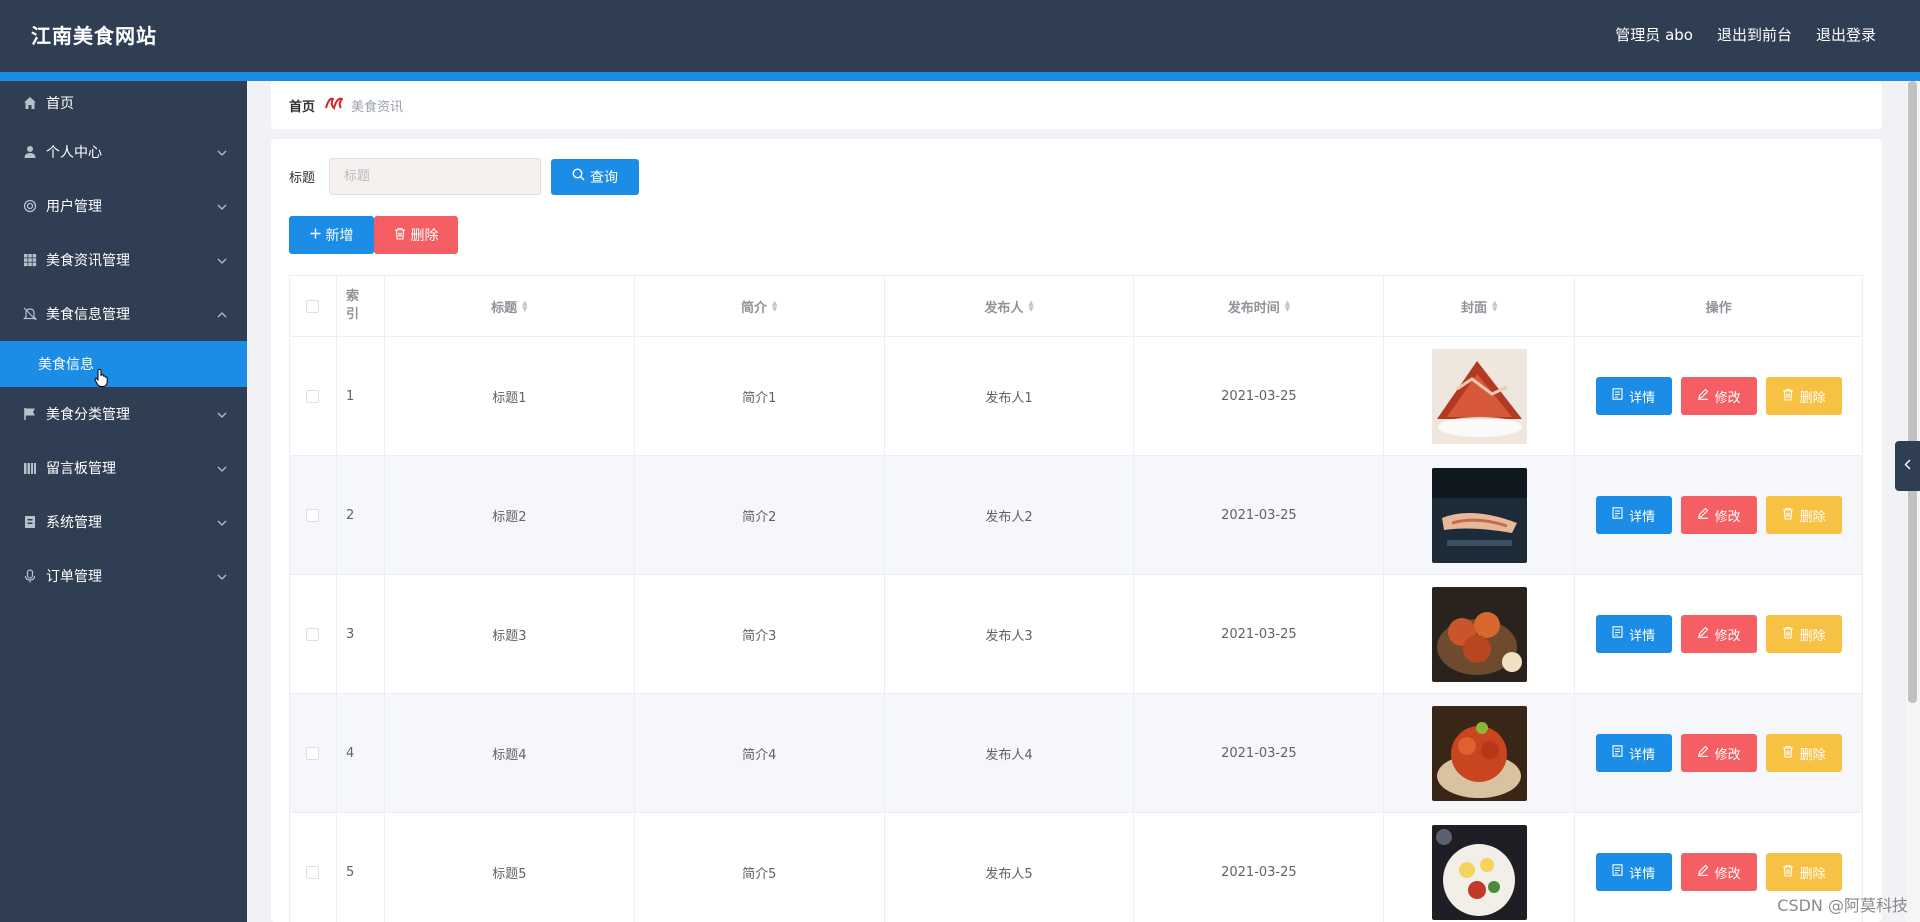  I want to click on select-all-checkbox, so click(313, 306).